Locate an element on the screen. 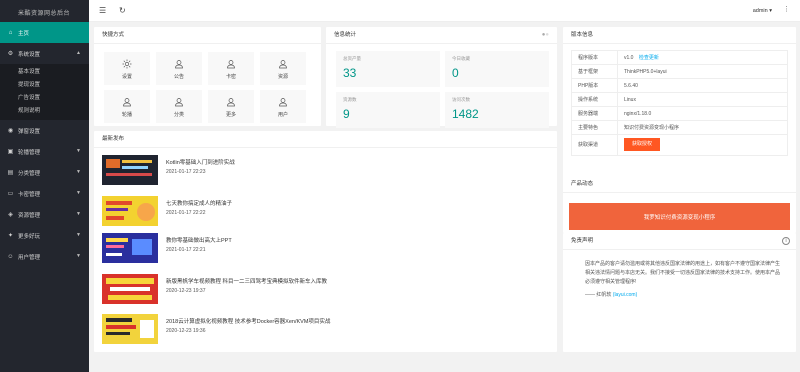 The width and height of the screenshot is (800, 372). sidebar-item-label: 用户管理 is located at coordinates (29, 257).